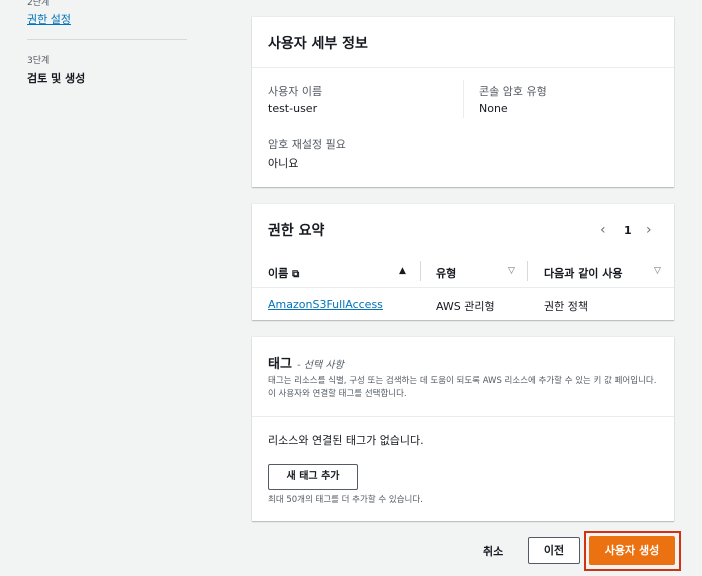 Image resolution: width=702 pixels, height=576 pixels. Describe the element at coordinates (346, 440) in the screenshot. I see `tags-empty-text: 리소스와 연결된 태그가 없습니다.` at that location.